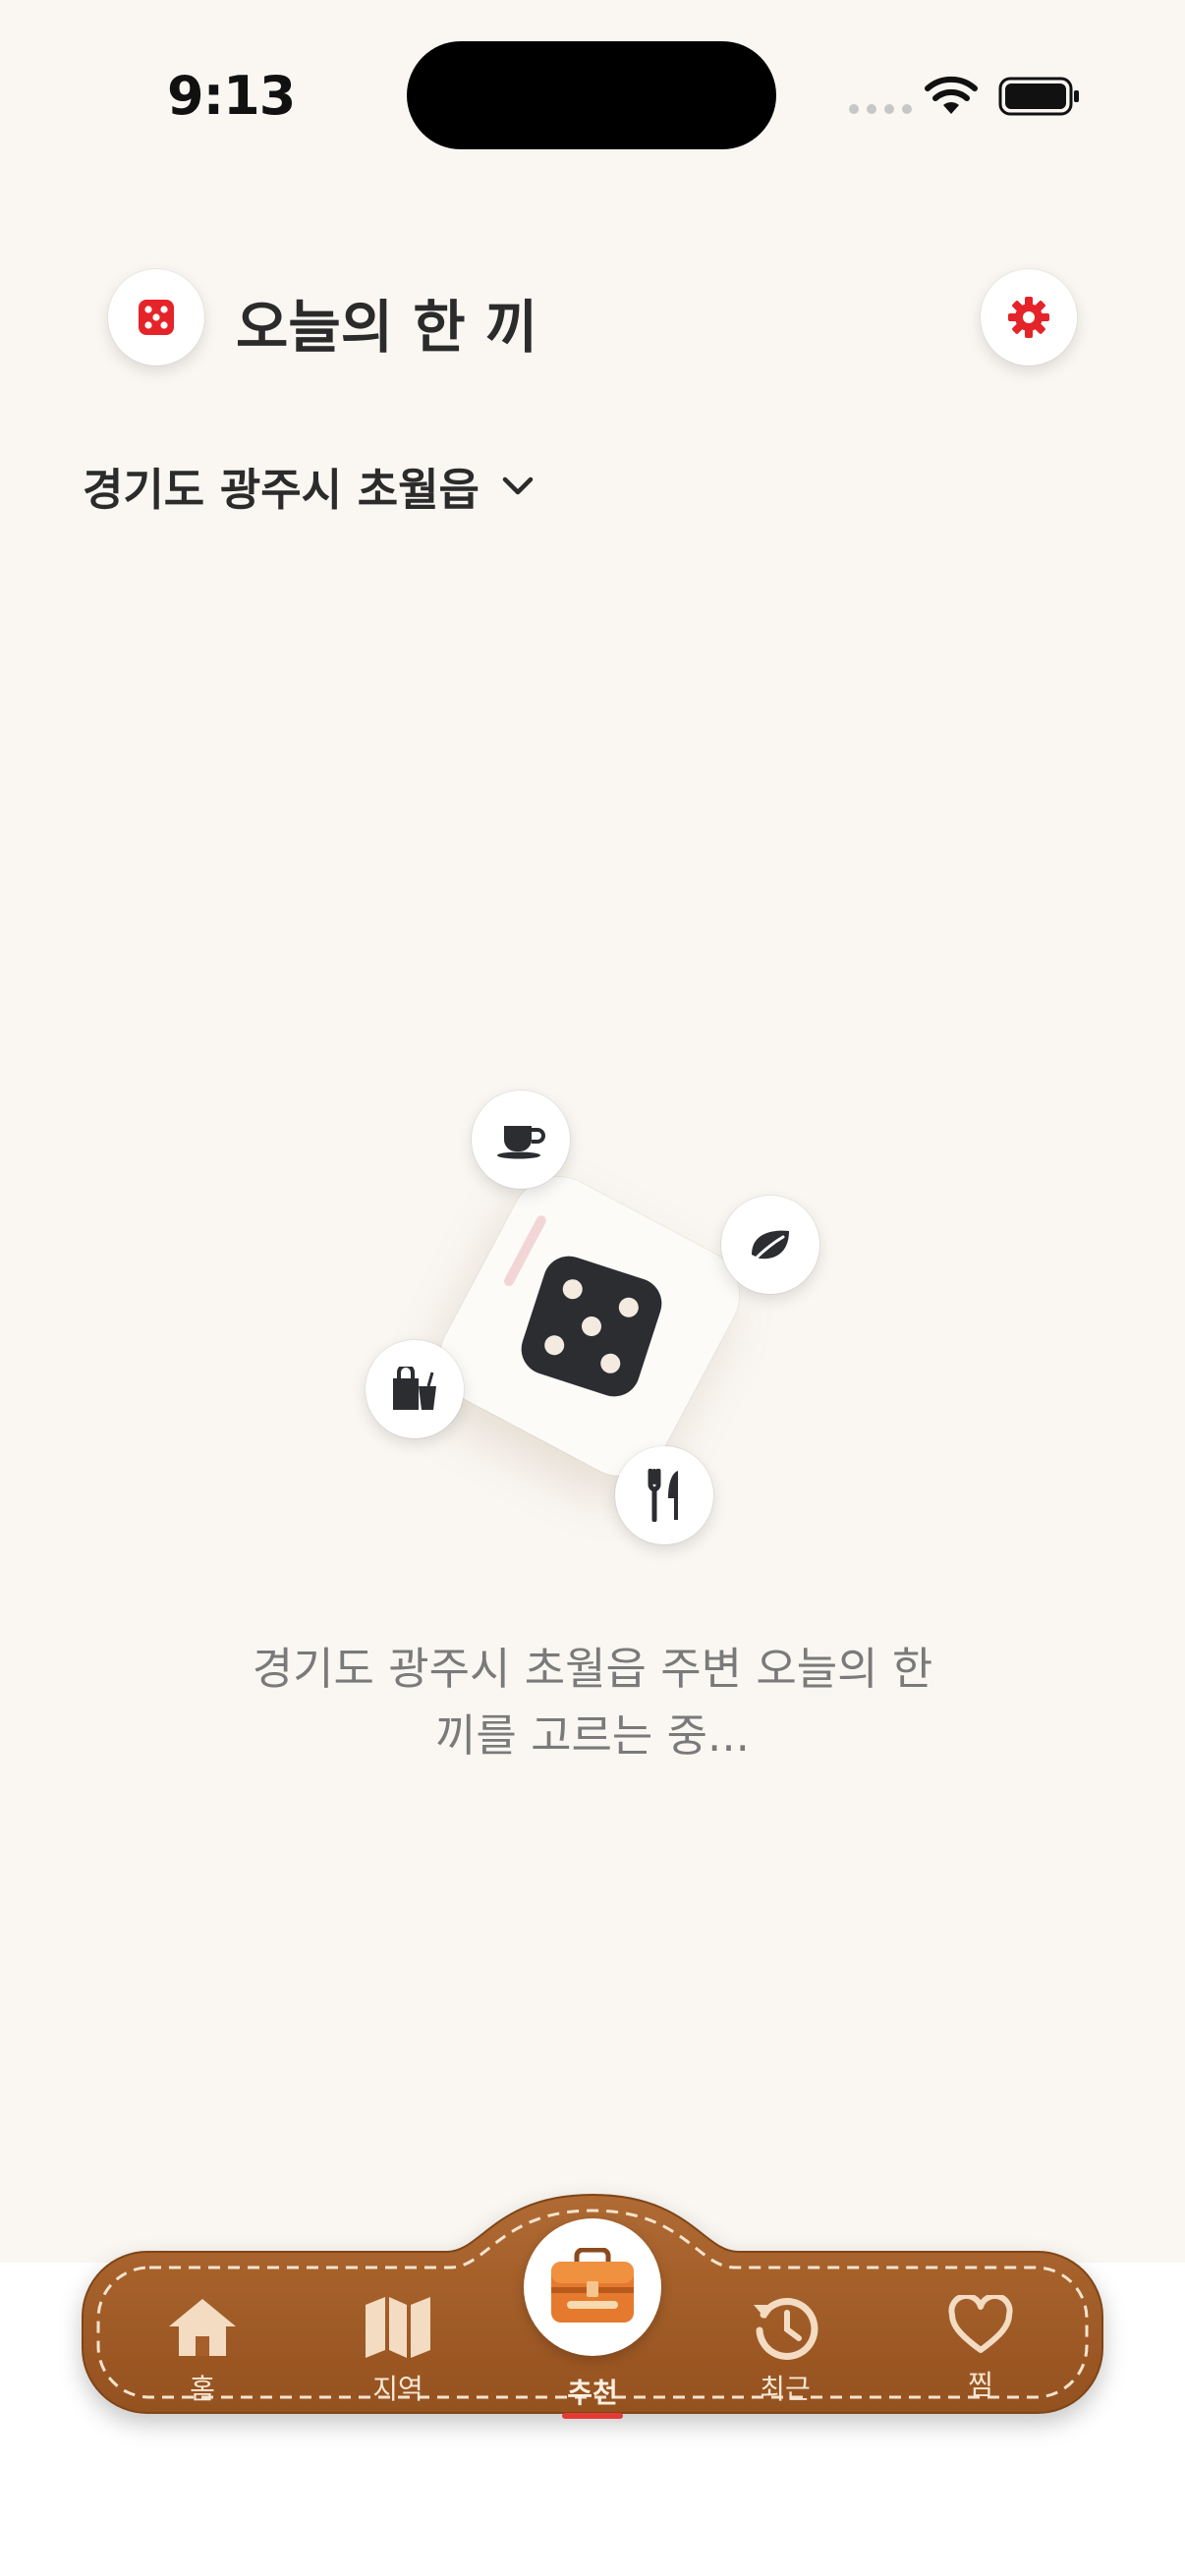  I want to click on map-icon, so click(398, 2327).